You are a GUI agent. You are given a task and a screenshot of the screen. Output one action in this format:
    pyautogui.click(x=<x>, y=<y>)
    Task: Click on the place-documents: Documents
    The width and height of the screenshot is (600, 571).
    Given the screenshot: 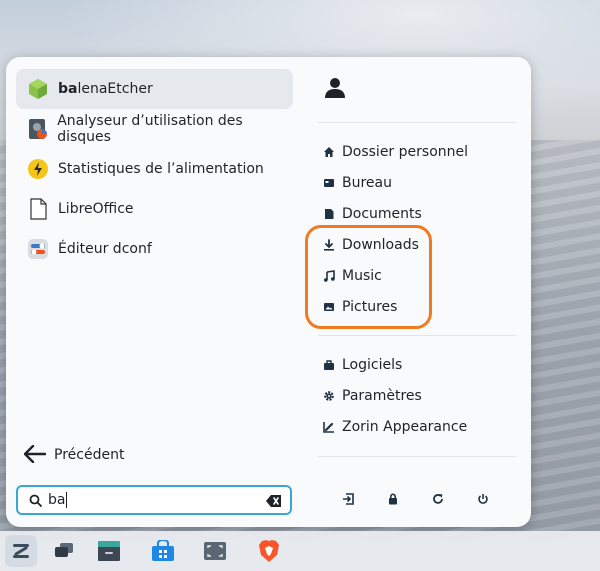 What is the action you would take?
    pyautogui.click(x=372, y=214)
    